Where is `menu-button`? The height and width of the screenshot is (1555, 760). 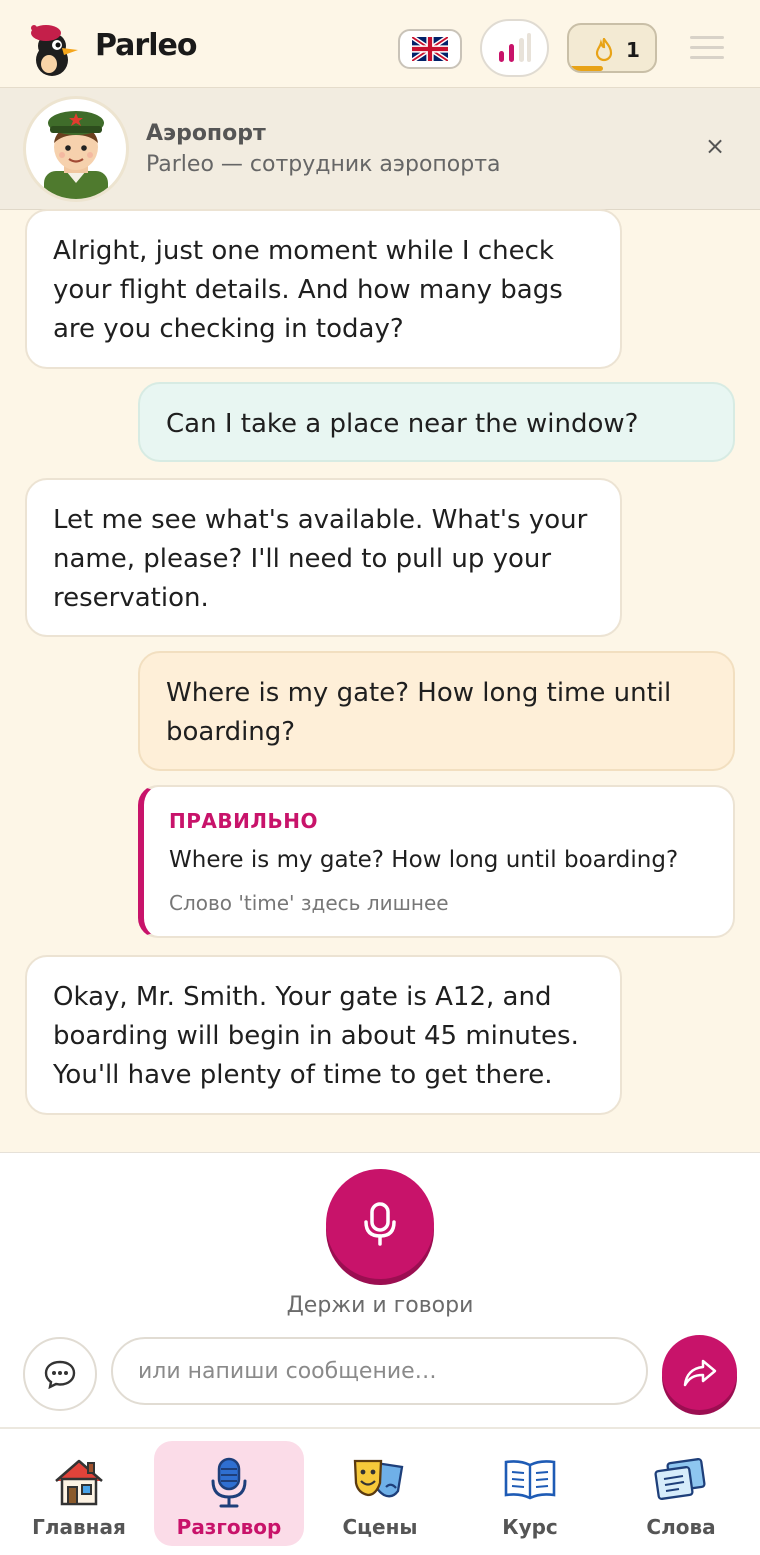
menu-button is located at coordinates (707, 48).